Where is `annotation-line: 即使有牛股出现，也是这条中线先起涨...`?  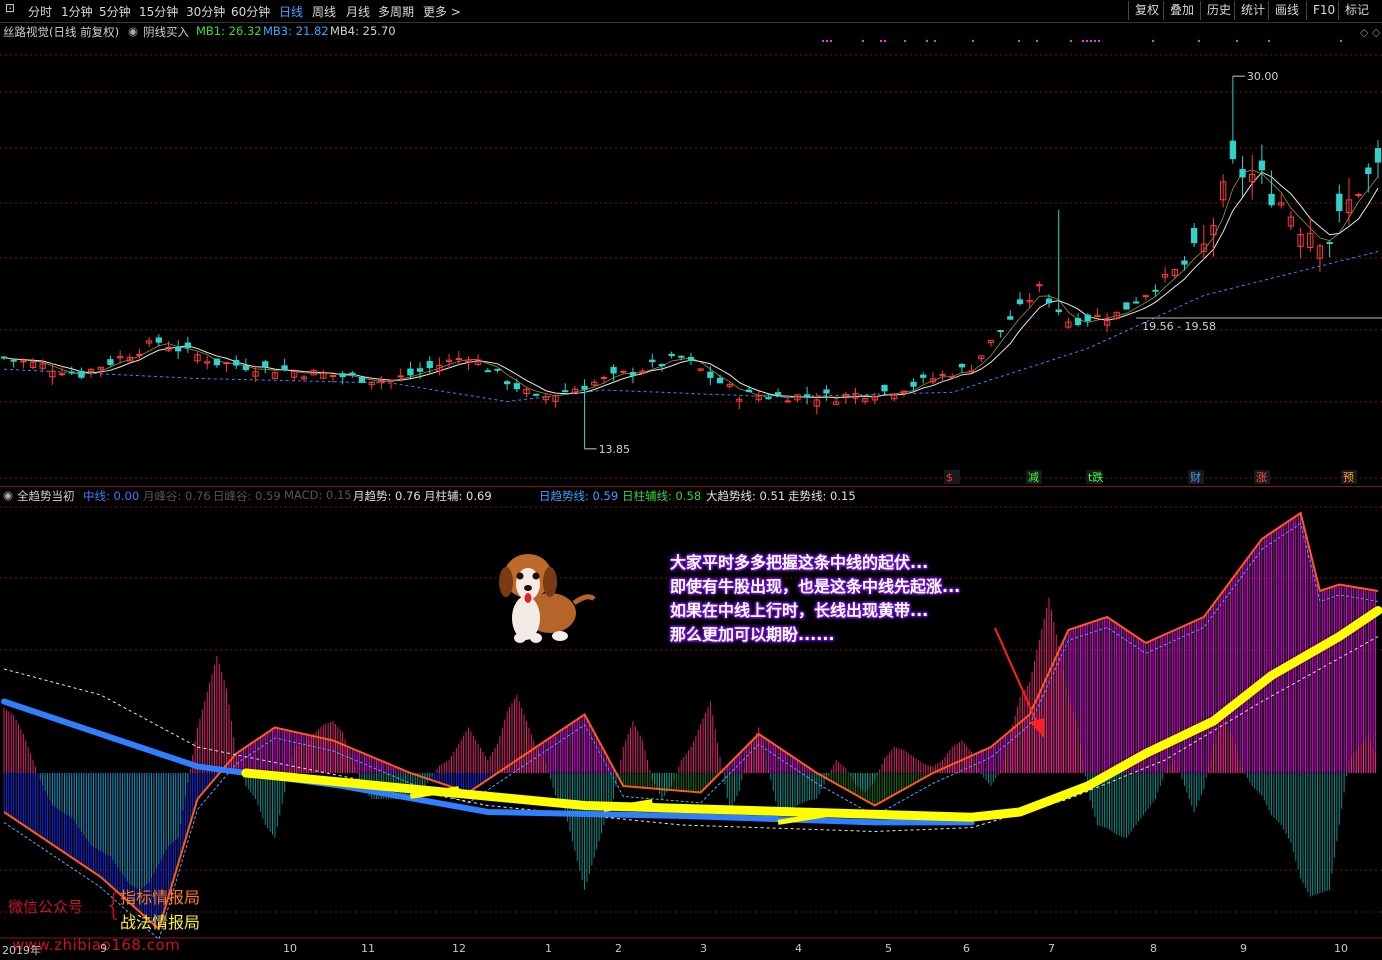
annotation-line: 即使有牛股出现，也是这条中线先起涨... is located at coordinates (815, 586).